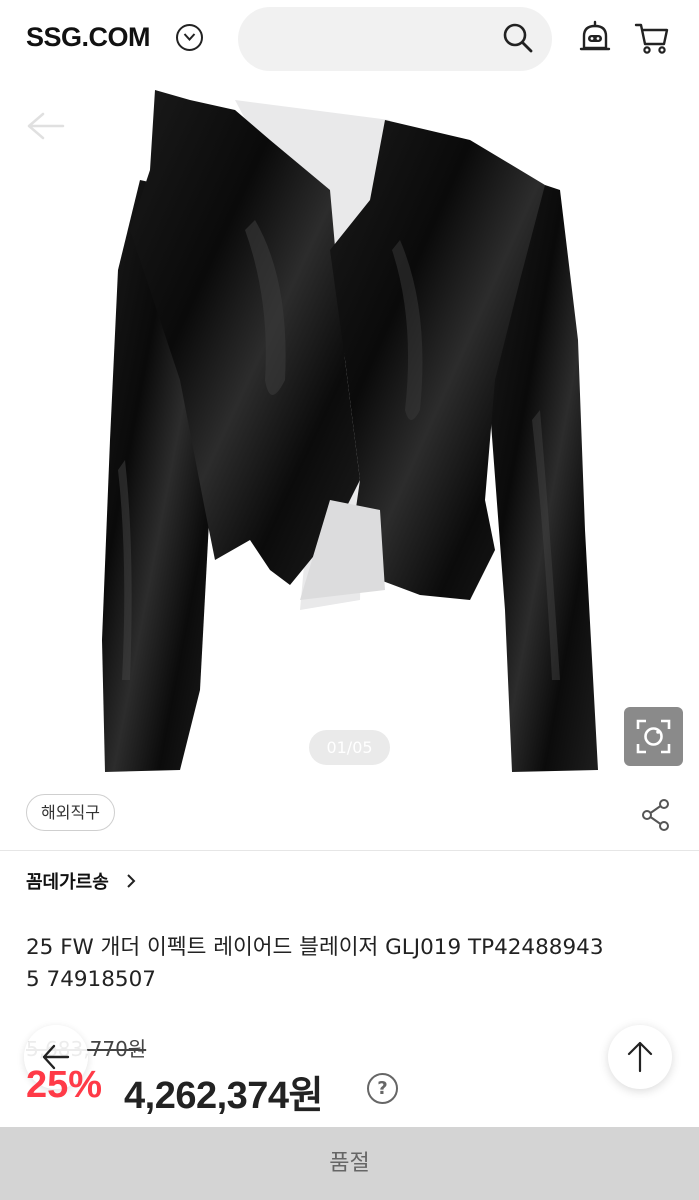 The image size is (699, 1200). I want to click on header: SSG.COM, so click(349, 40).